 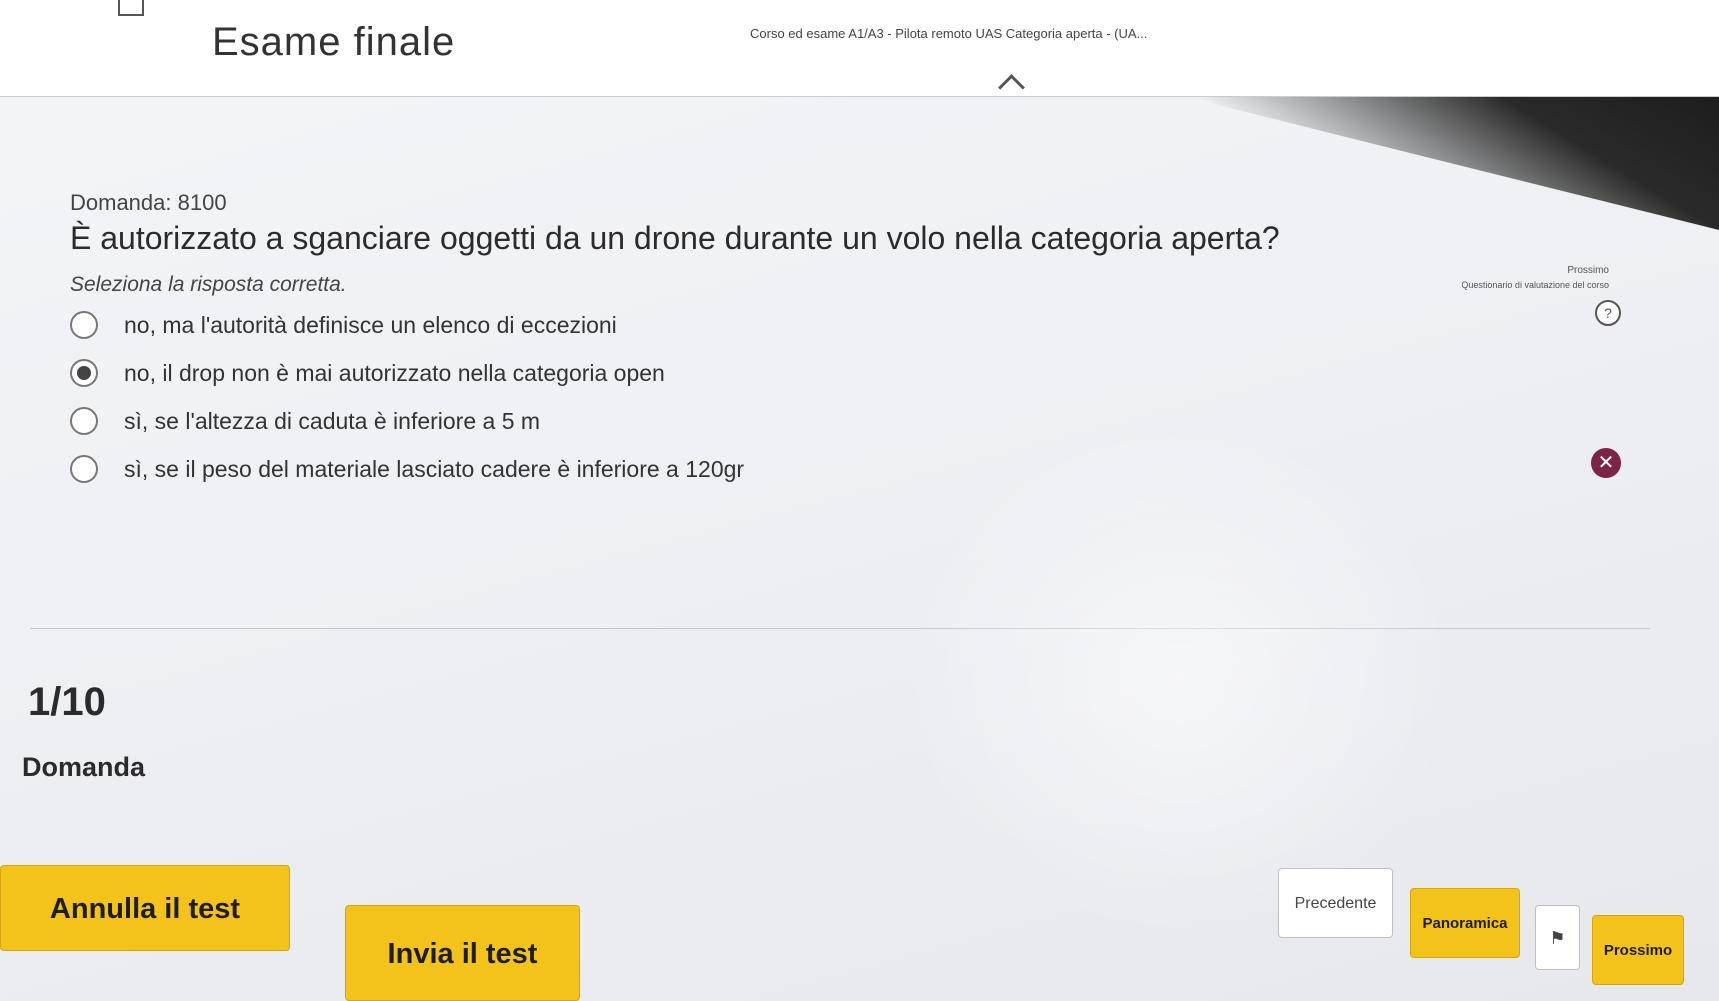 What do you see at coordinates (334, 42) in the screenshot?
I see `page-title: Esame finale` at bounding box center [334, 42].